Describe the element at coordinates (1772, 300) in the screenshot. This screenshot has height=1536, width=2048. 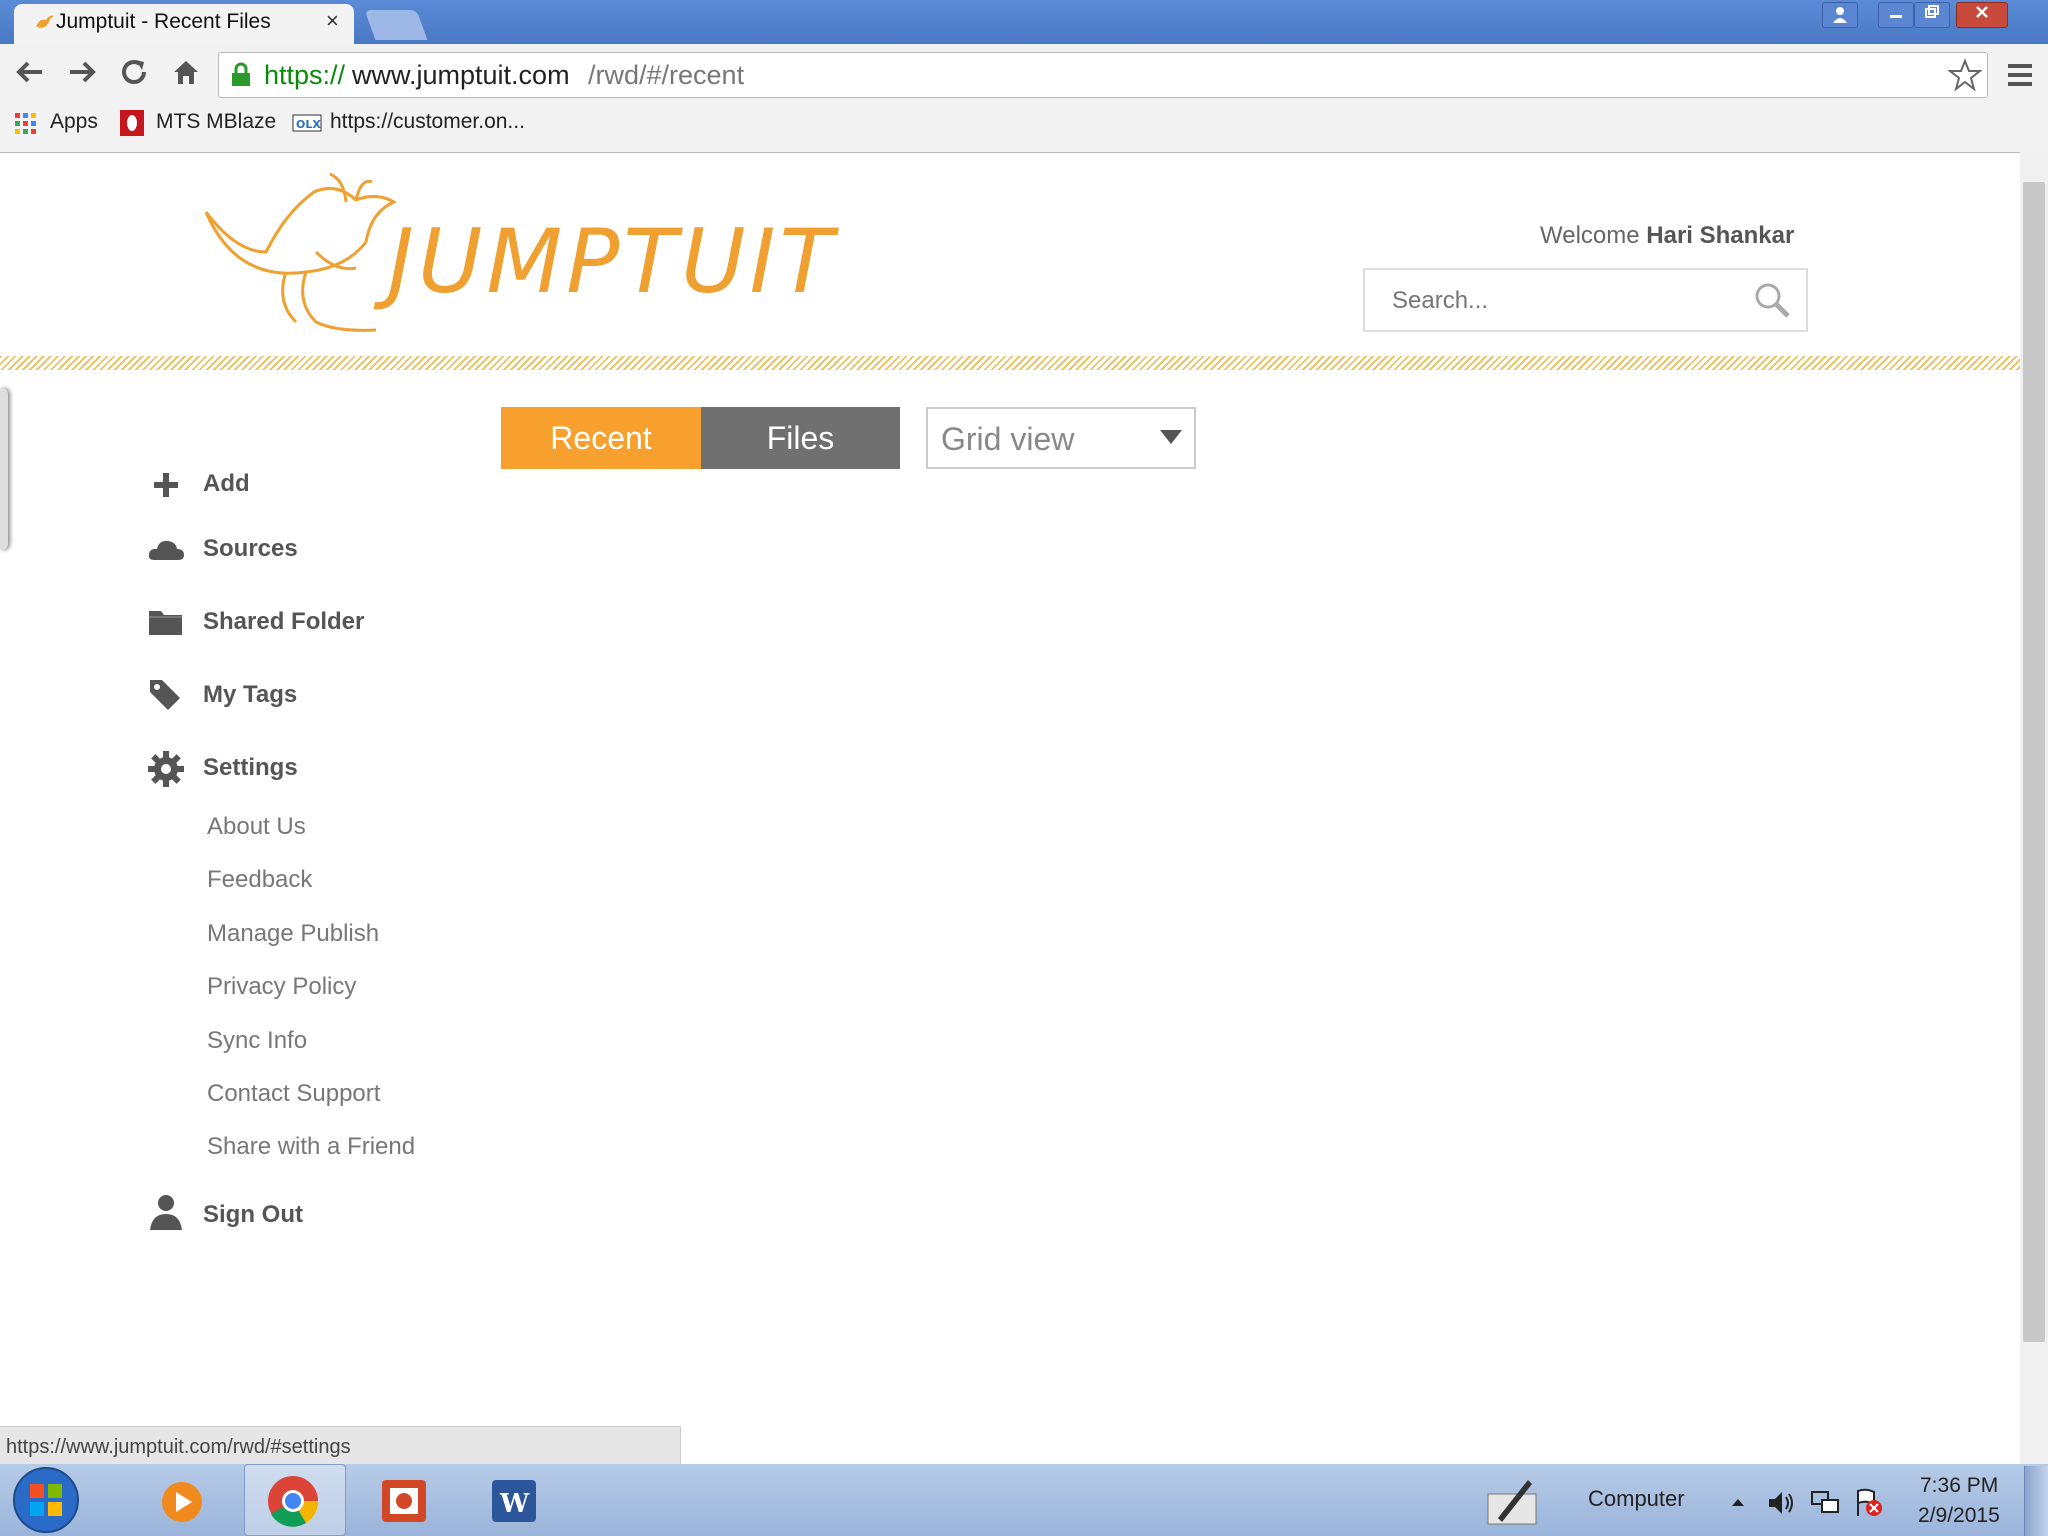
I see `search-icon` at that location.